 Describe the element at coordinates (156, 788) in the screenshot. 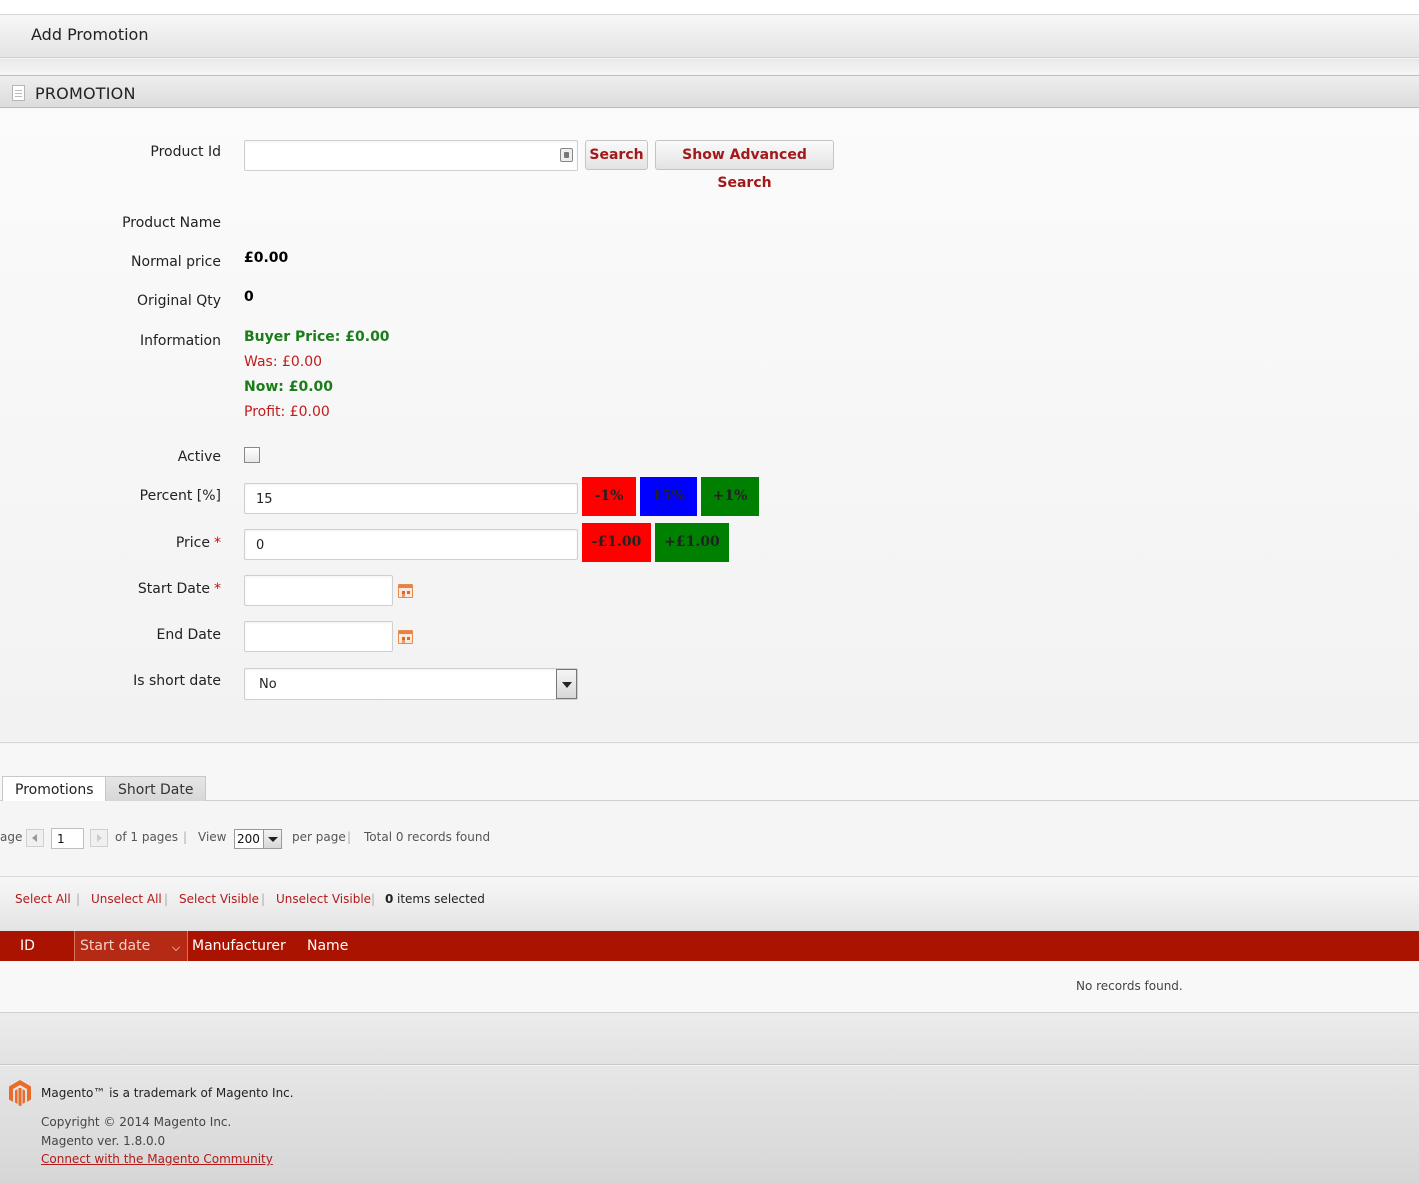

I see `tab-short-date: Short Date` at that location.